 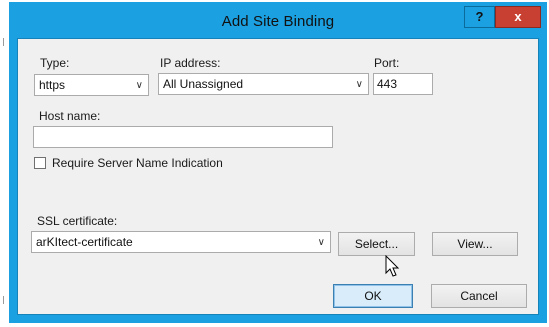 What do you see at coordinates (479, 17) in the screenshot?
I see `help-button: ?` at bounding box center [479, 17].